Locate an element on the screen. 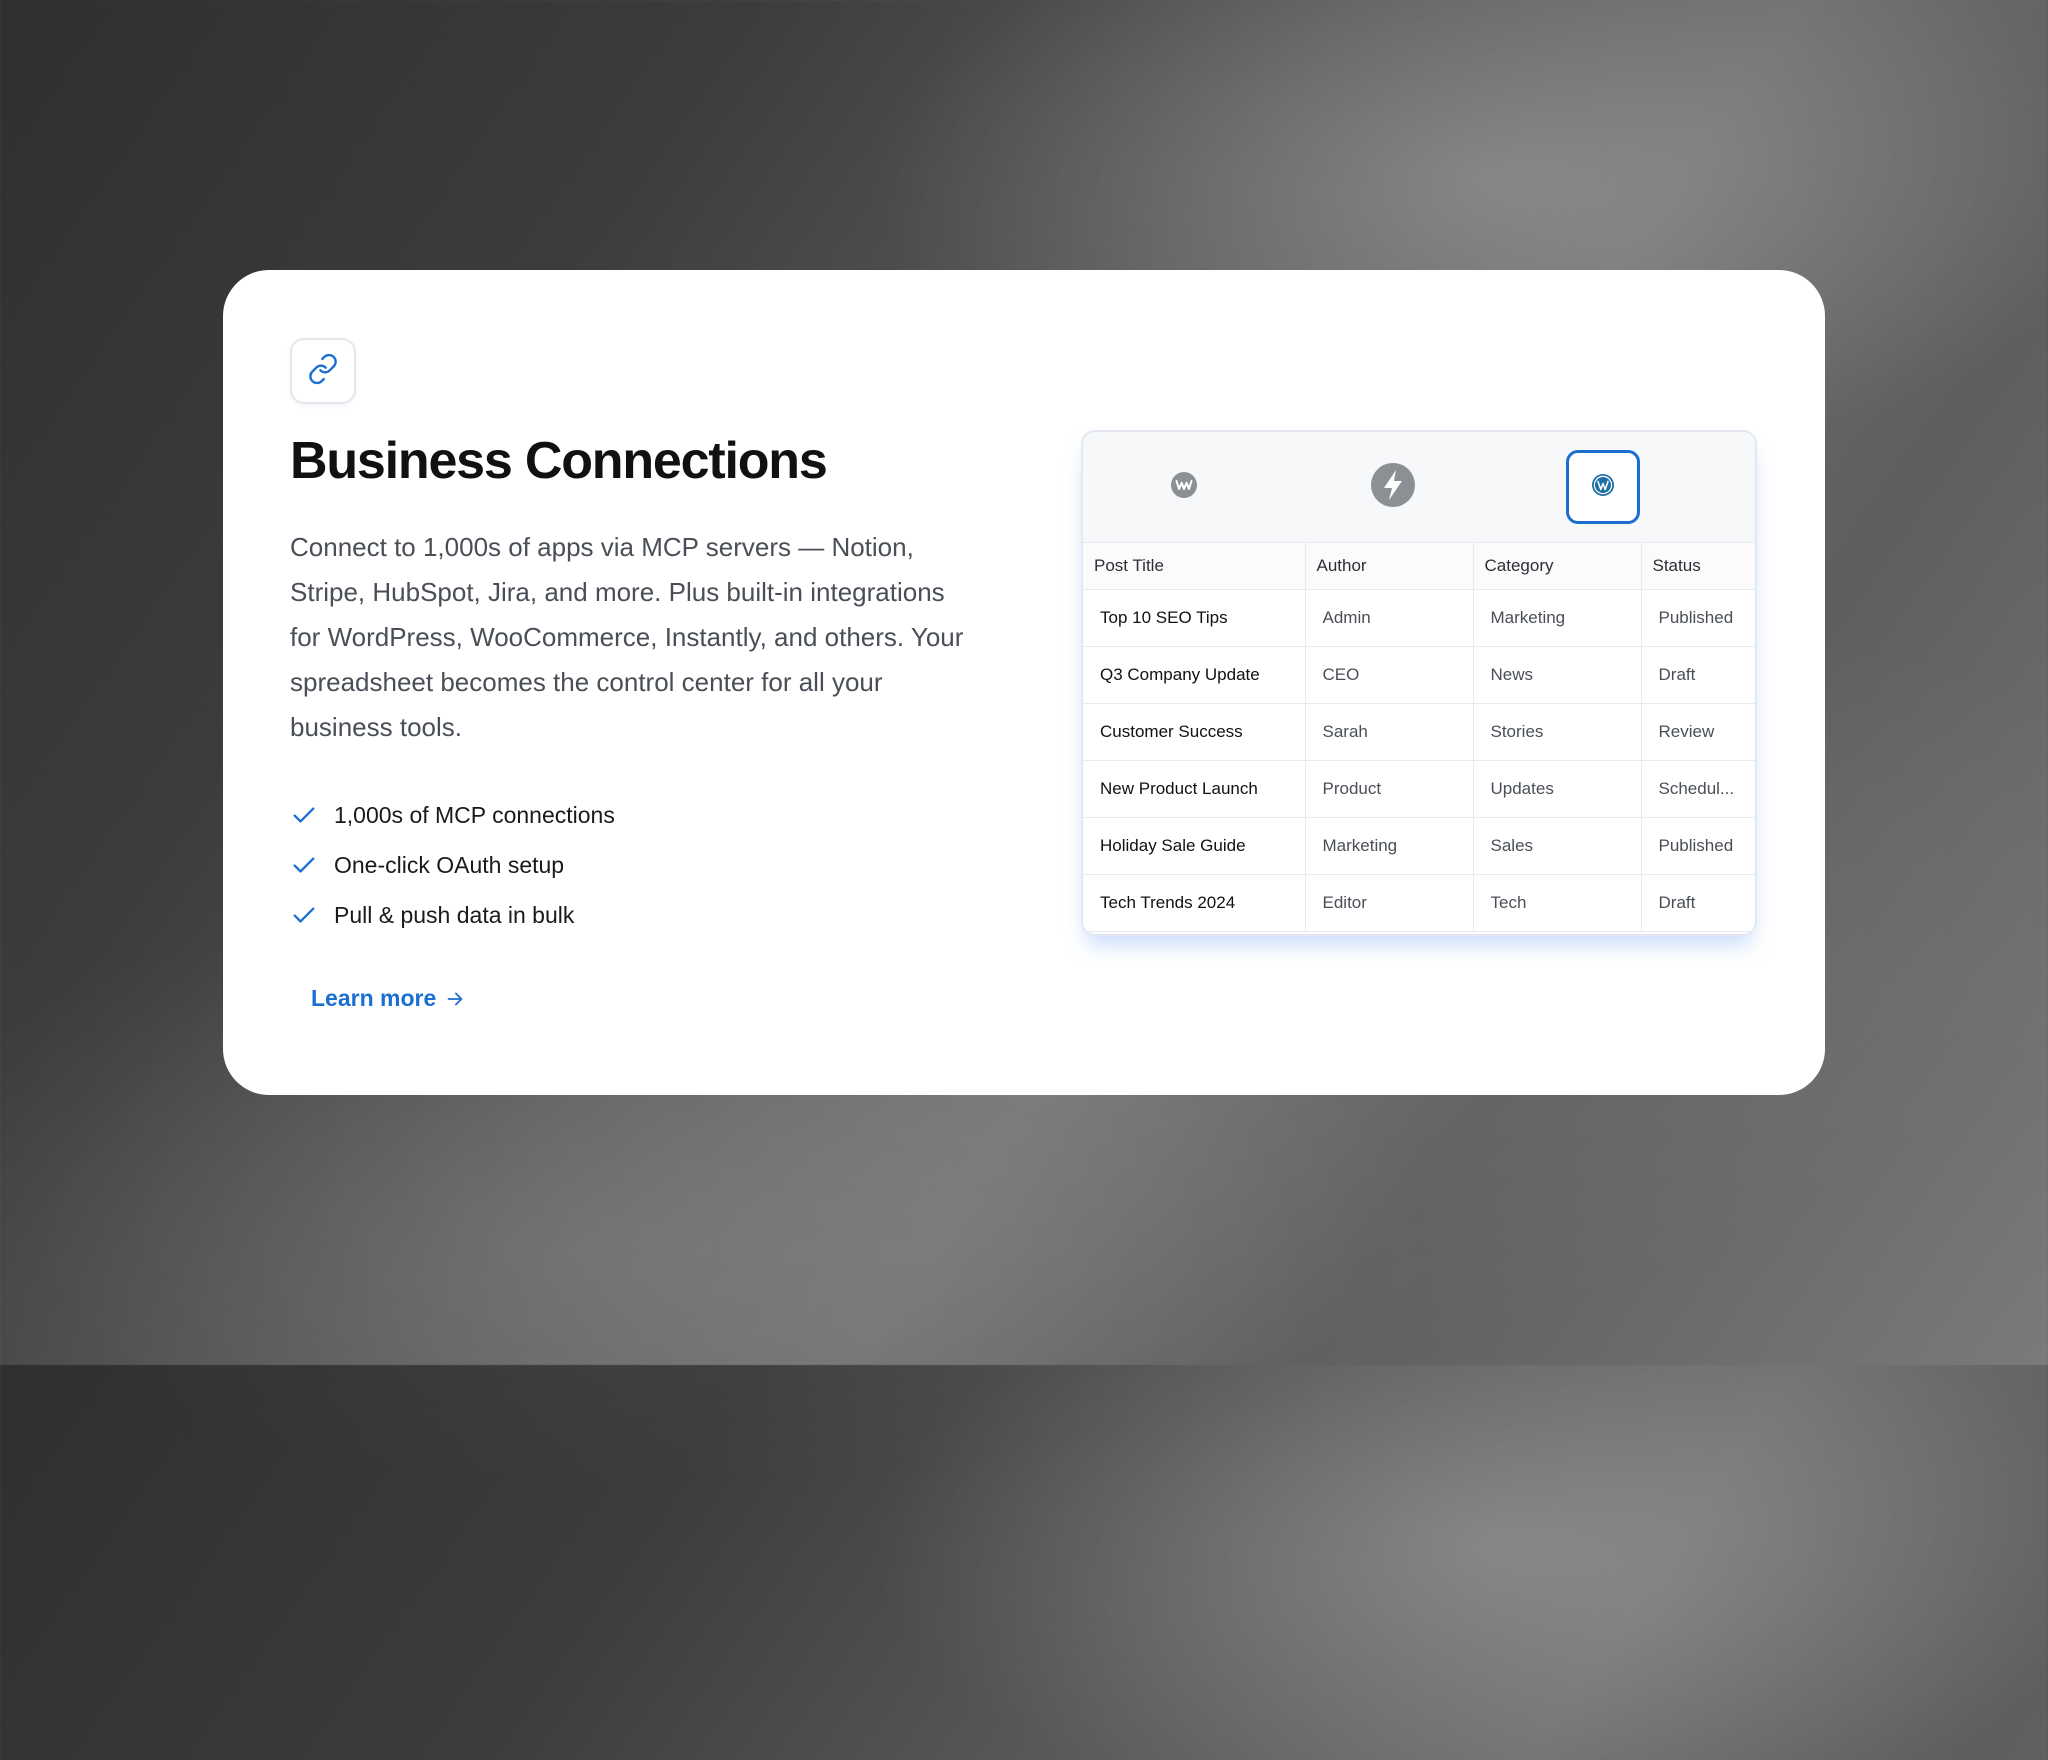 The height and width of the screenshot is (1760, 2048). table-cell: Tech Trends 2024 is located at coordinates (1194, 903).